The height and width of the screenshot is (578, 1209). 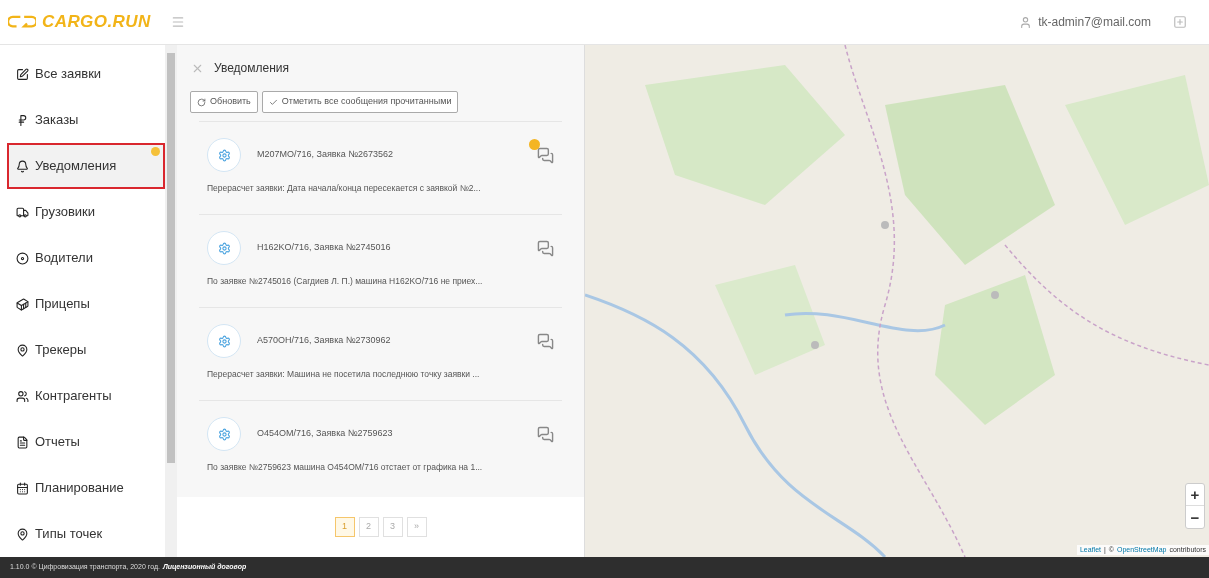 I want to click on document-icon, so click(x=22, y=442).